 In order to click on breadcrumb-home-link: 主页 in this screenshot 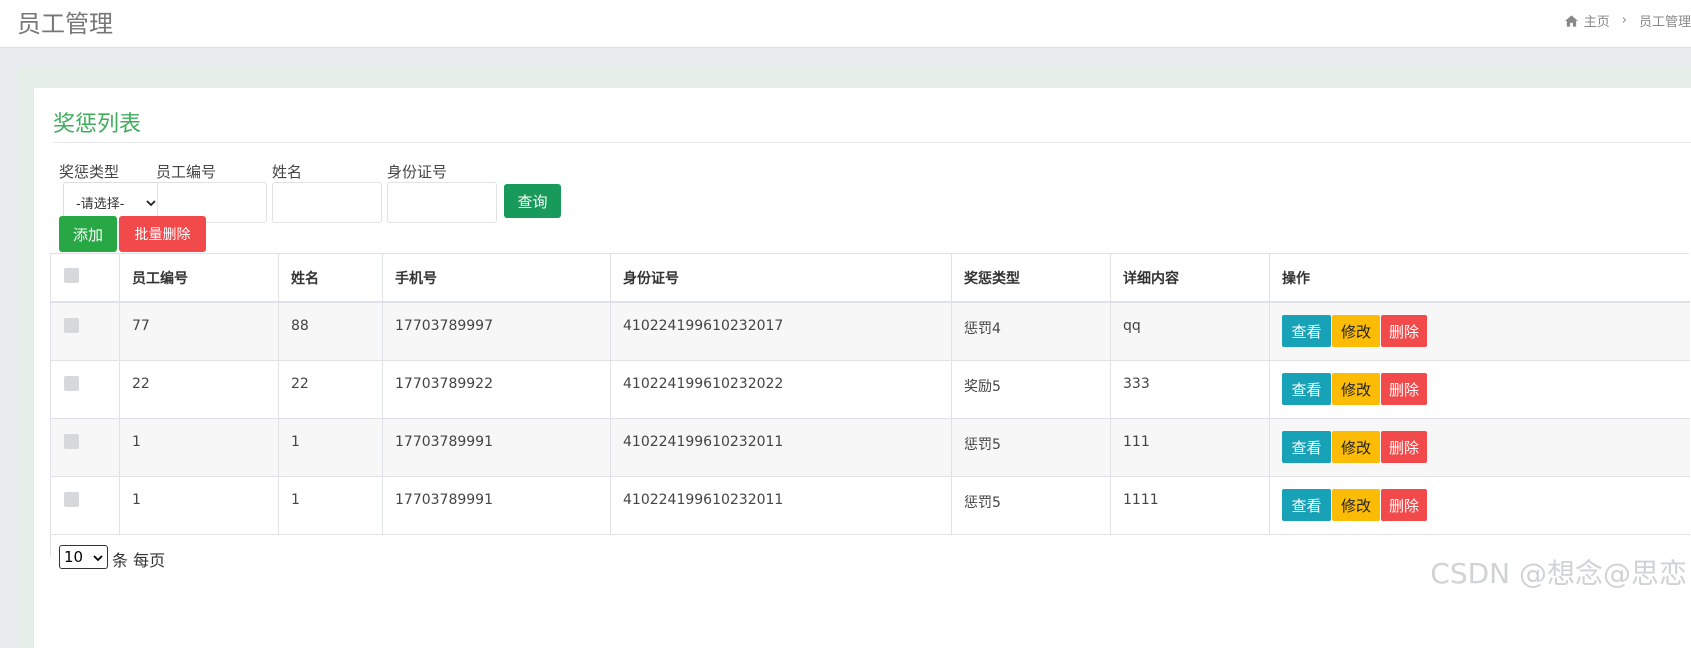, I will do `click(1597, 20)`.